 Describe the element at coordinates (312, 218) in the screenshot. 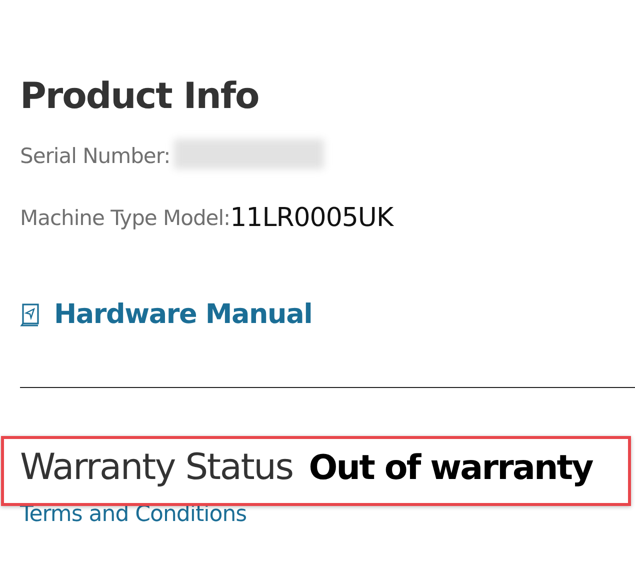

I see `field-value: 11LR0005UK` at that location.